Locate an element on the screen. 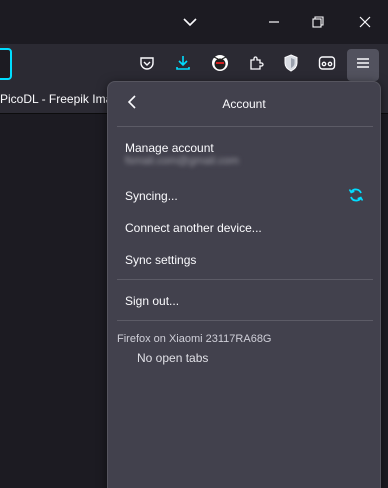 Image resolution: width=388 pixels, height=488 pixels. title-bar is located at coordinates (194, 22).